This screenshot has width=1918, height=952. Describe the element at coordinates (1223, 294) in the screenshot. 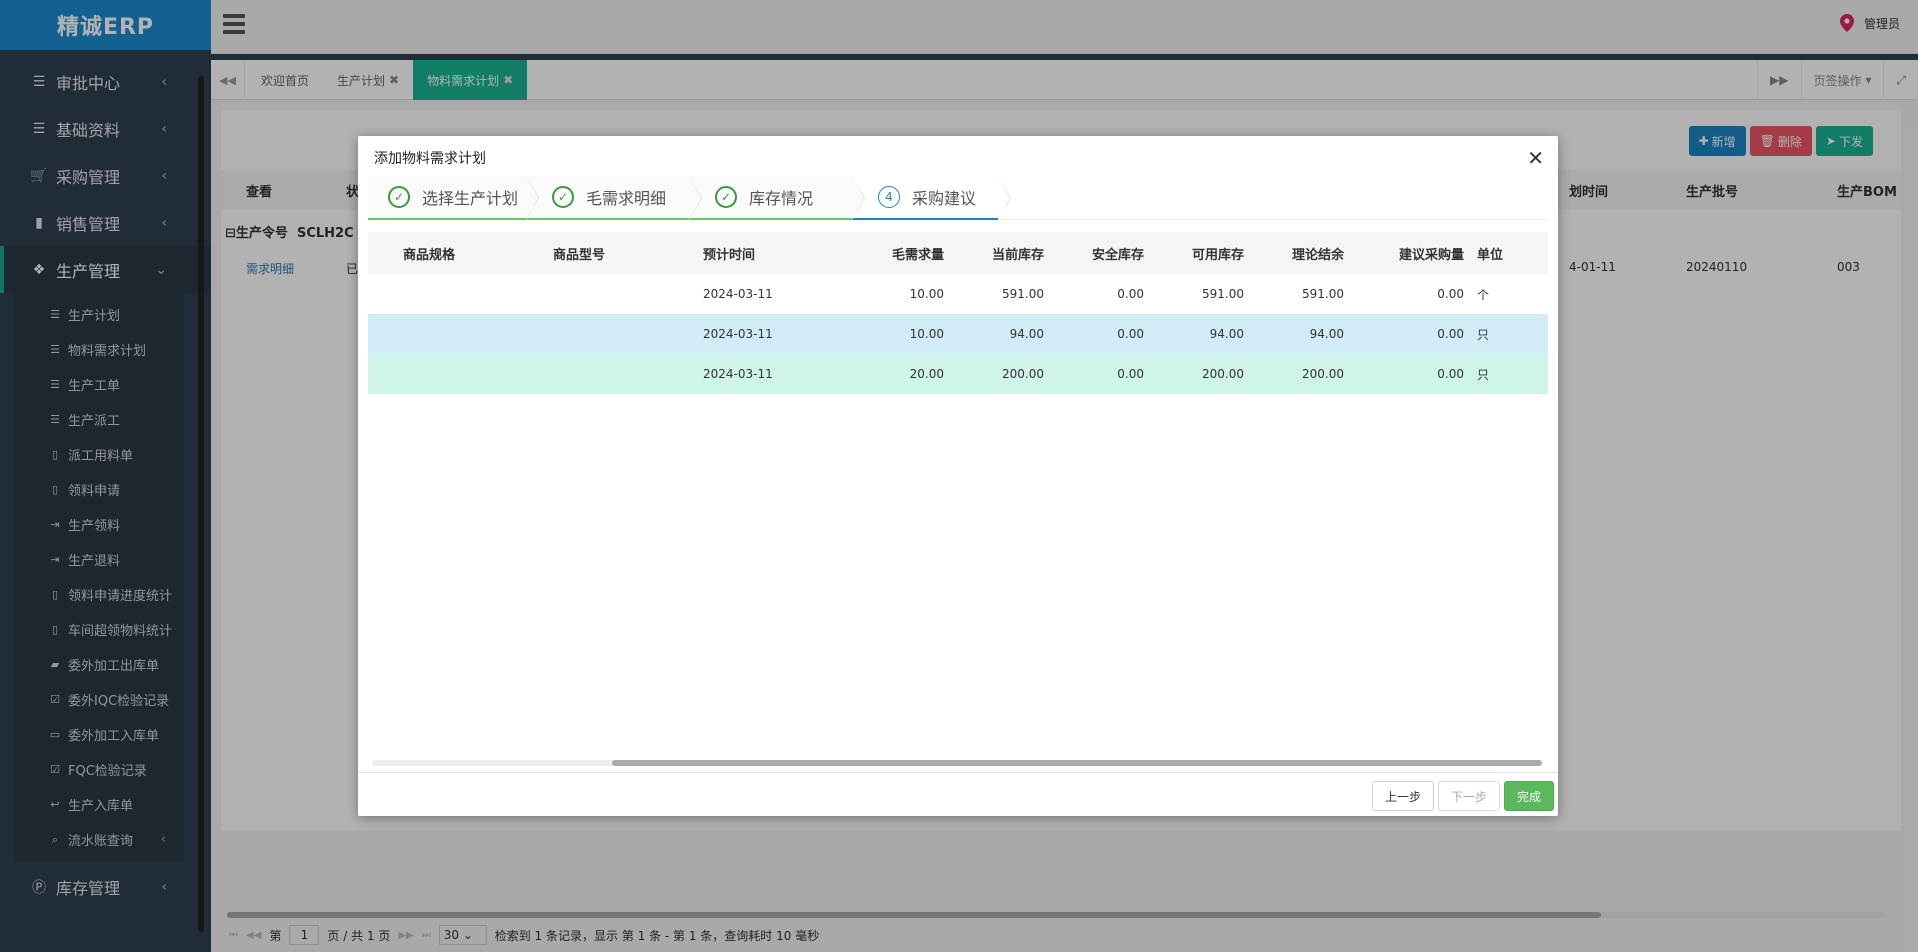

I see `cell-available: 591.00` at that location.